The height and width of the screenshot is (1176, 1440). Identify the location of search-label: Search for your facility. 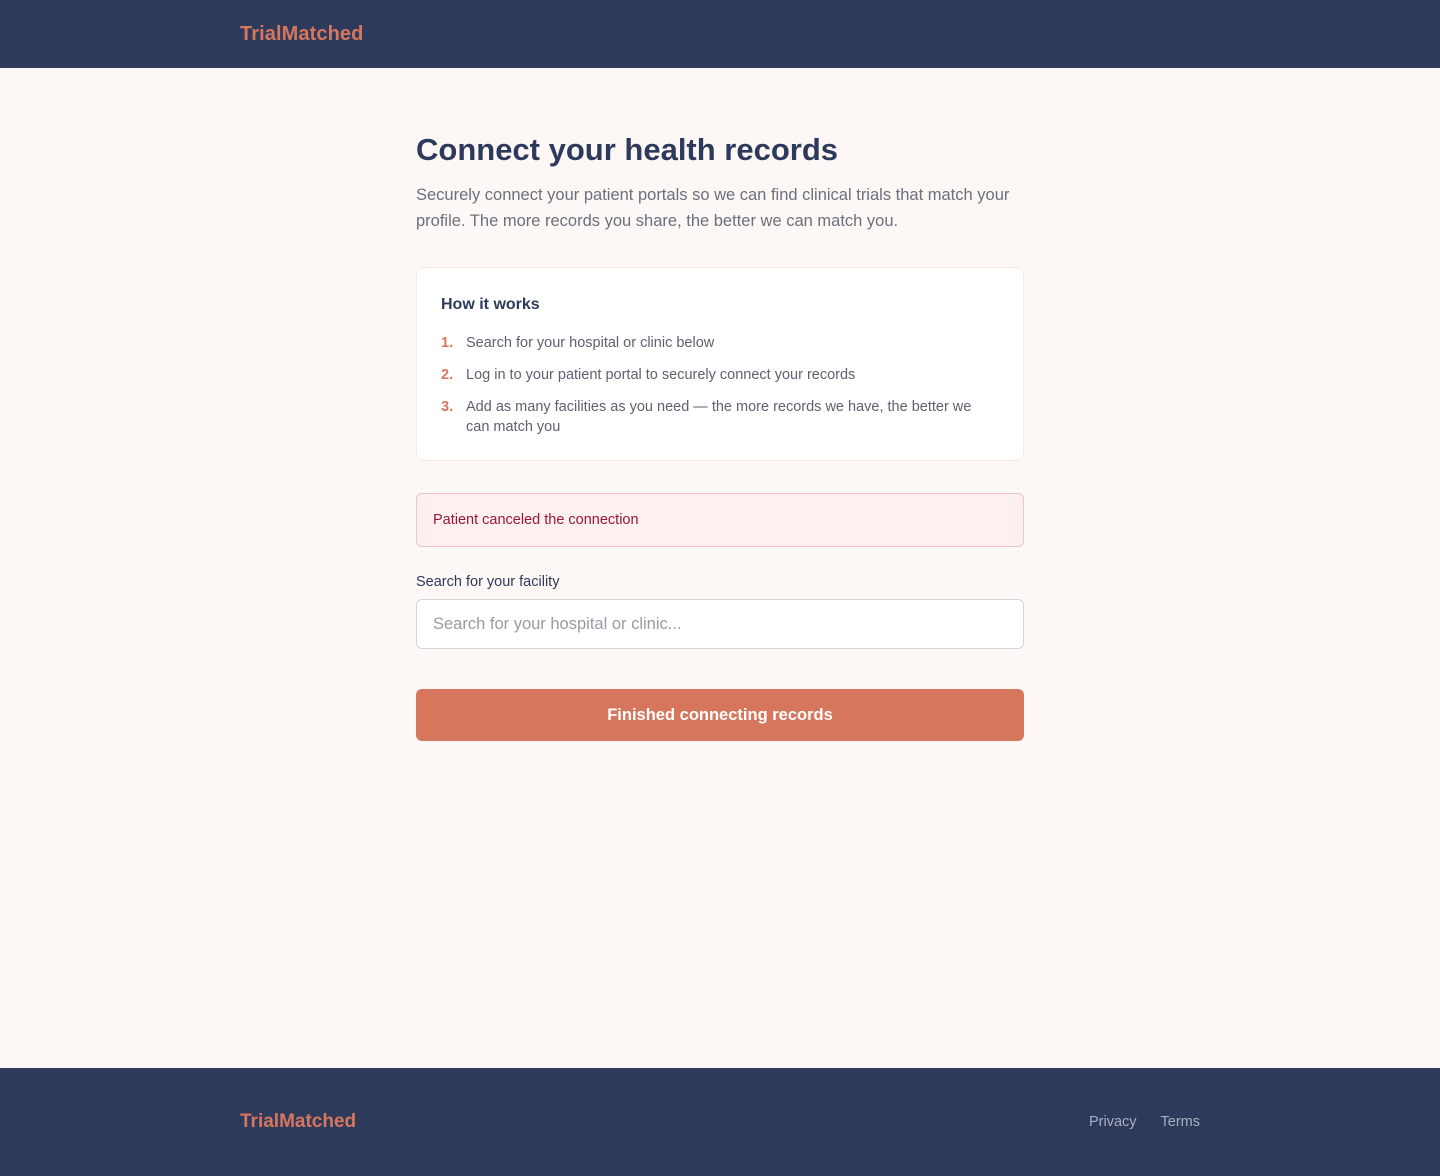
(488, 582).